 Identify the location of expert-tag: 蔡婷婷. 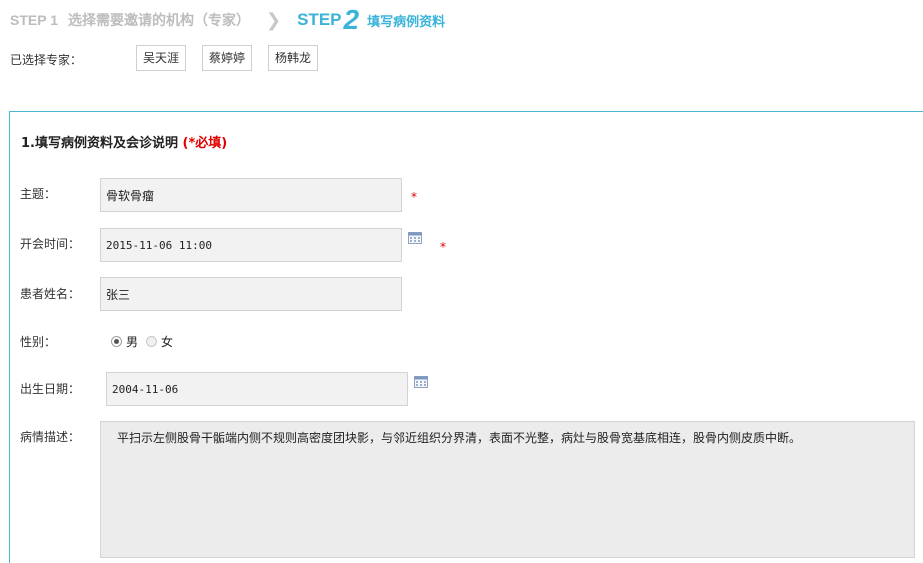
(227, 58).